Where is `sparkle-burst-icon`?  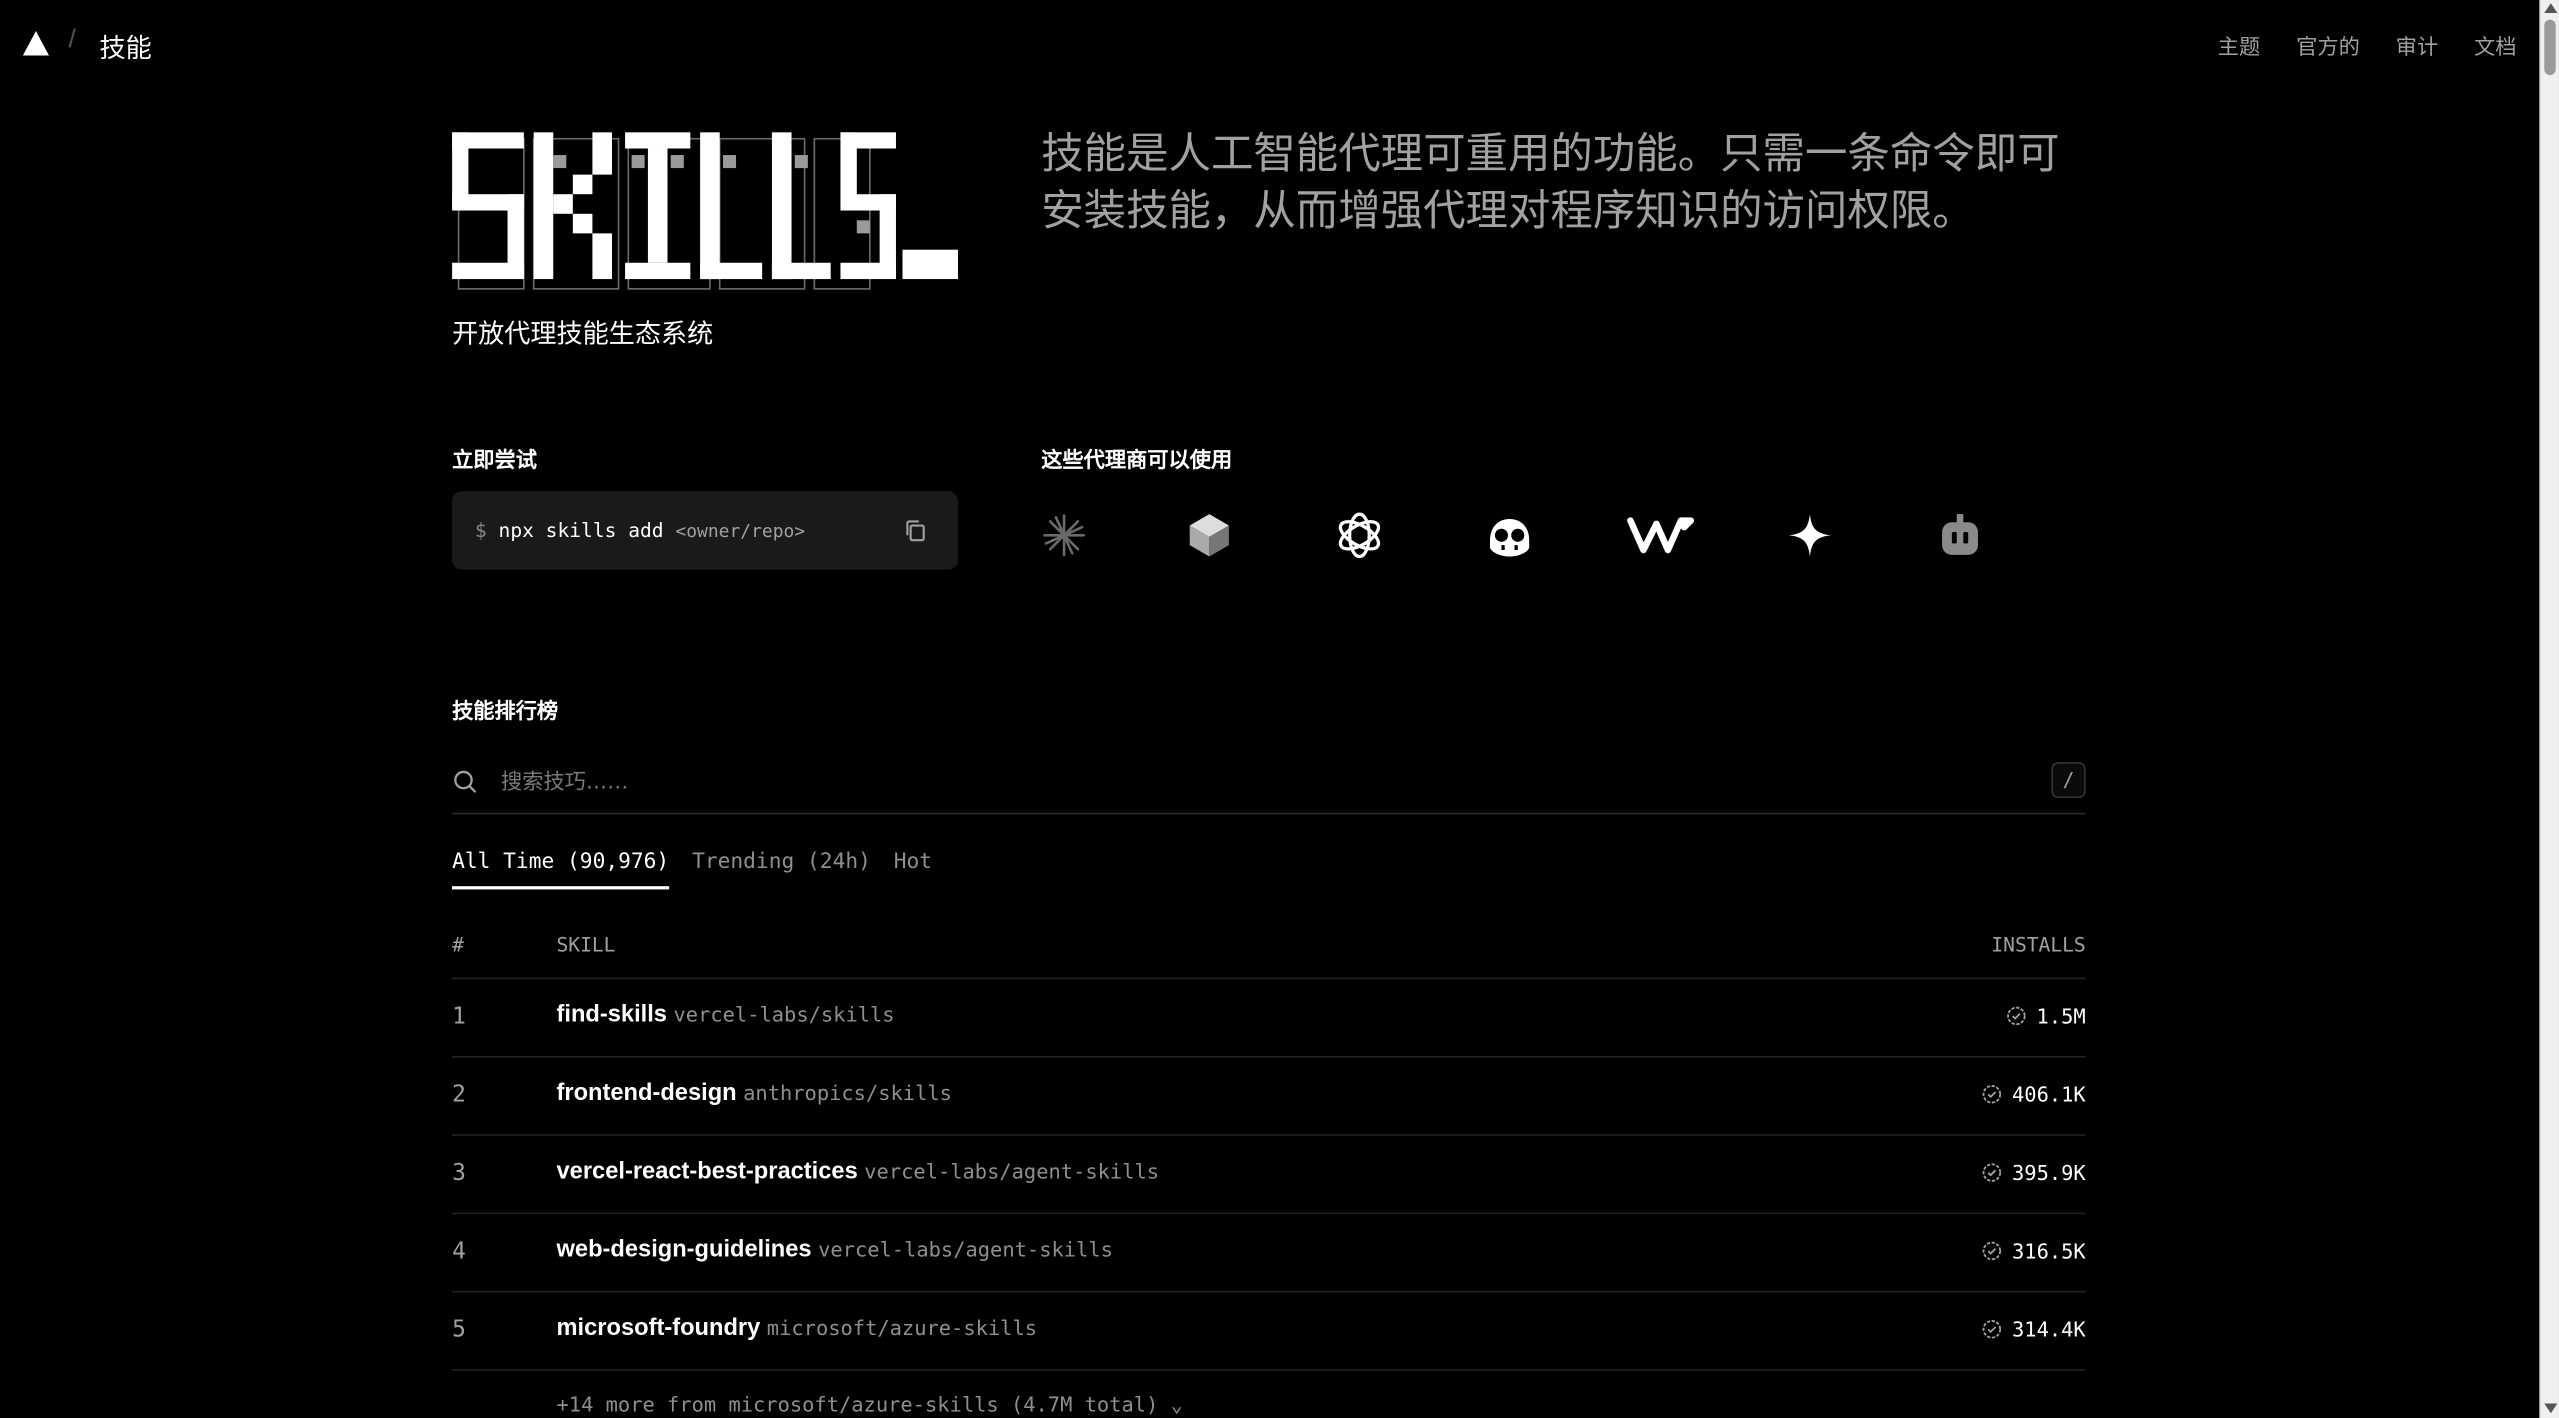
sparkle-burst-icon is located at coordinates (1064, 535).